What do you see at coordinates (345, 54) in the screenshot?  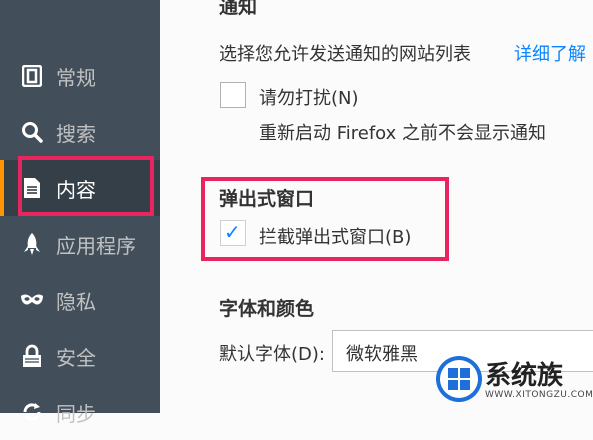 I see `notifications-description: 选择您允许发送通知的网站列表` at bounding box center [345, 54].